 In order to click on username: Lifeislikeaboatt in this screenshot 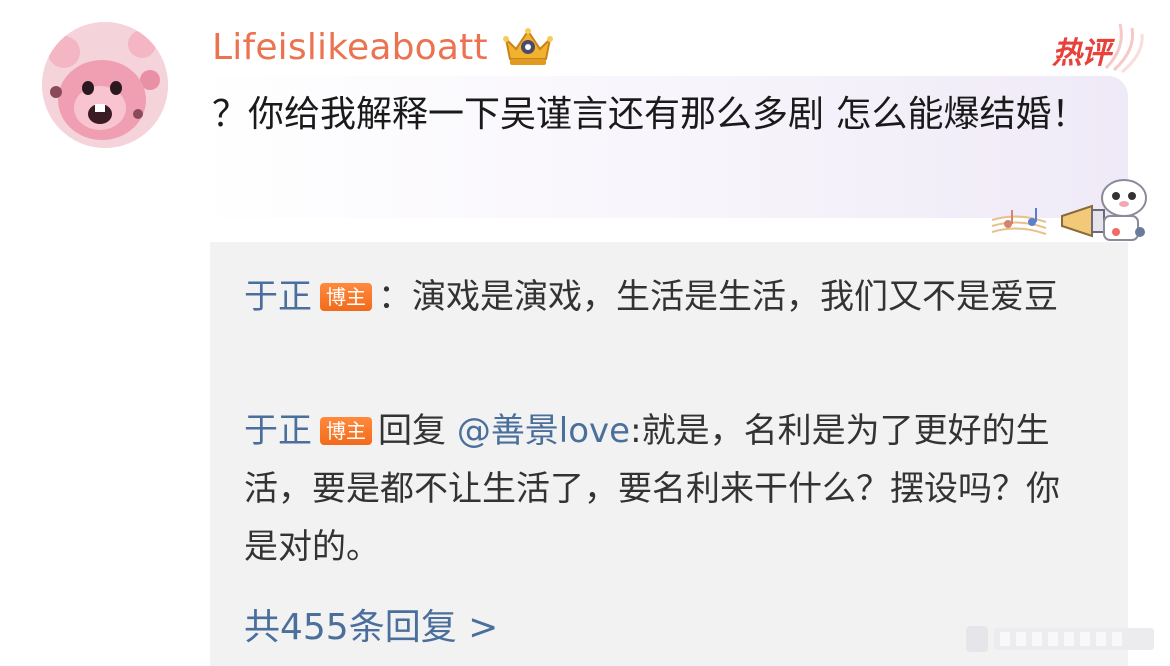, I will do `click(350, 47)`.